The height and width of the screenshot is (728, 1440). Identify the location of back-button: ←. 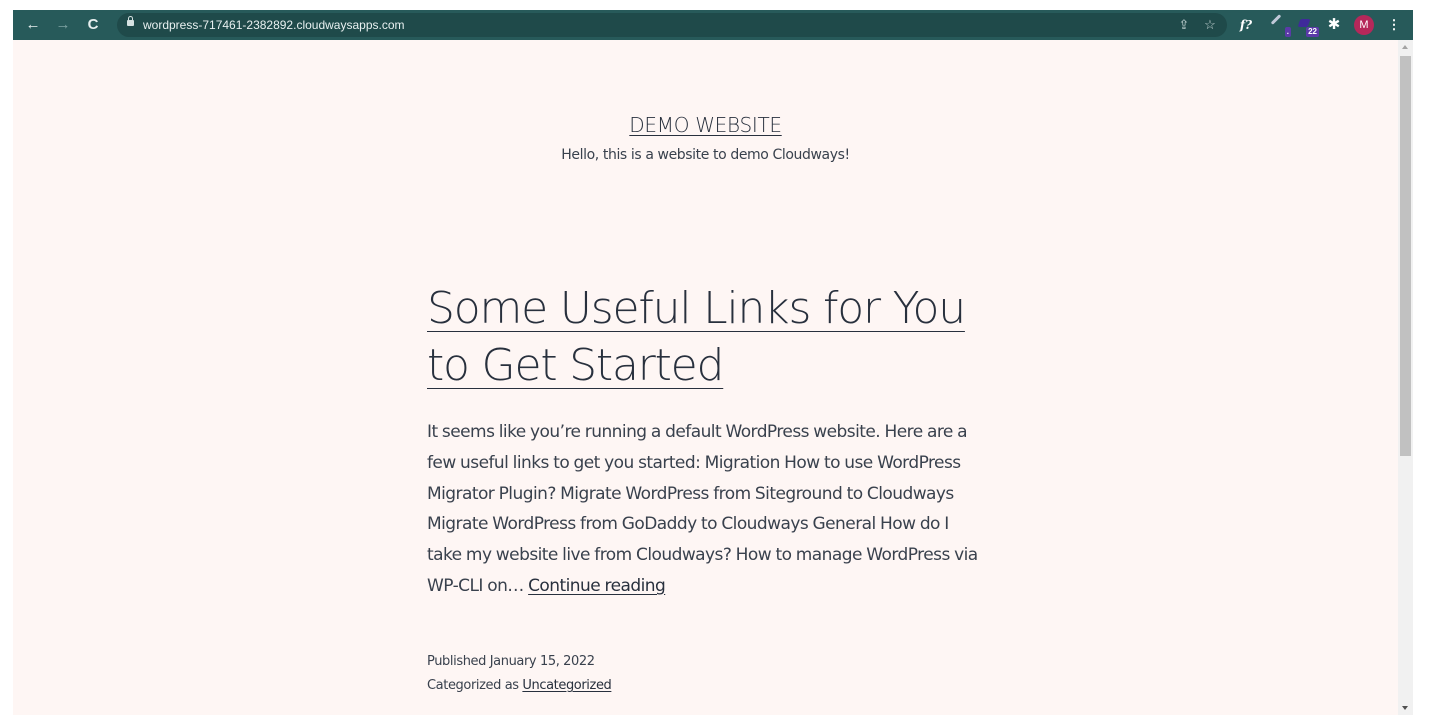
(33, 25).